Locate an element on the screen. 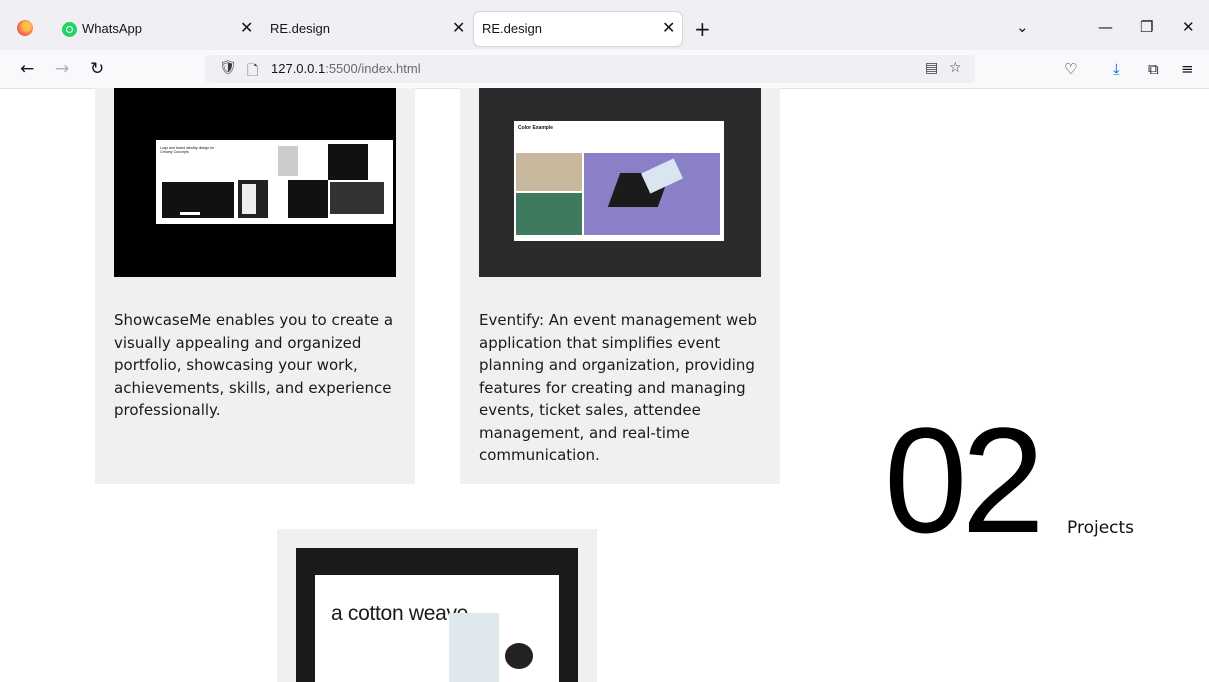 This screenshot has height=682, width=1209. project-image: Color Example is located at coordinates (620, 182).